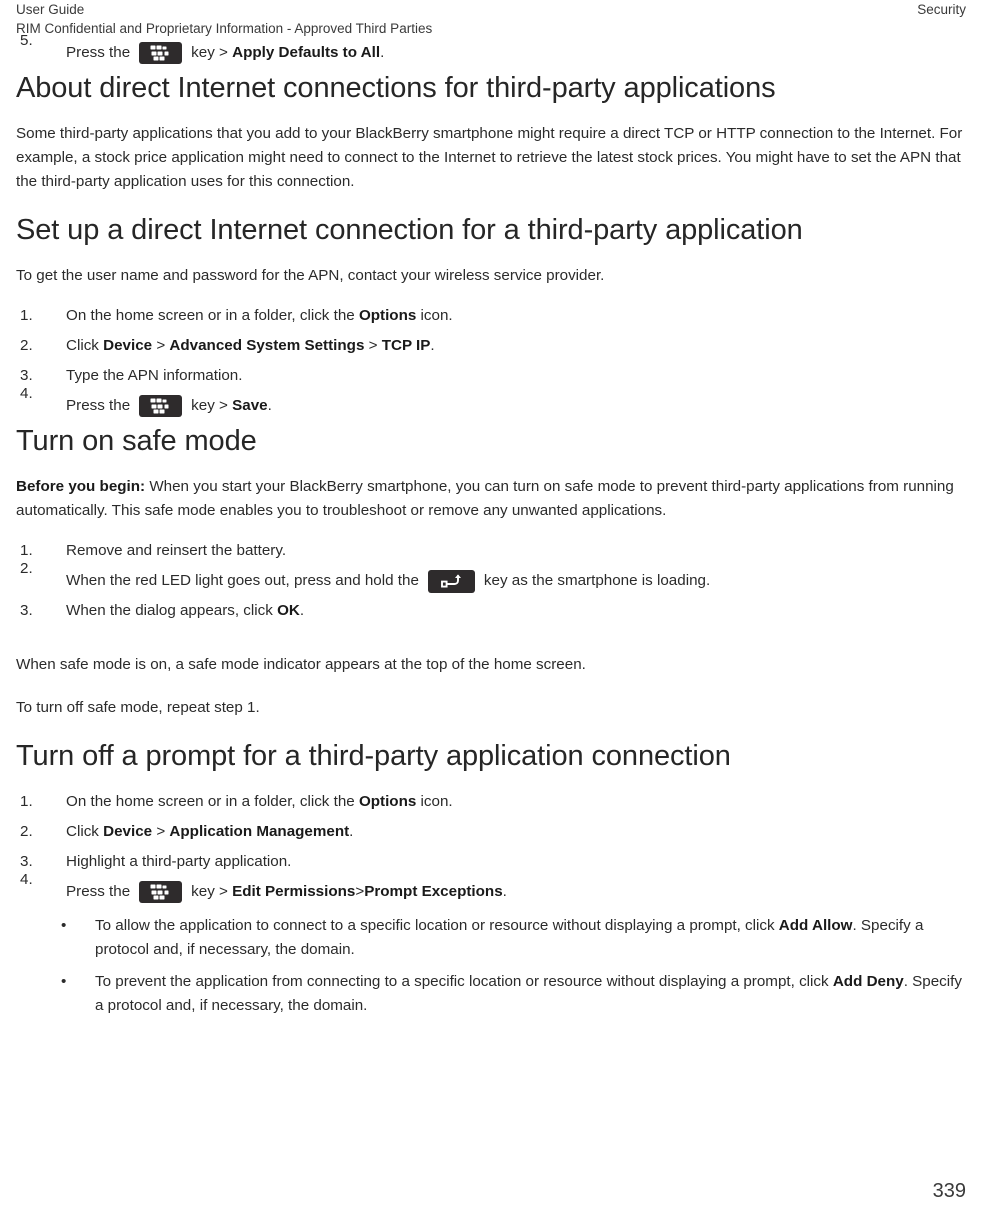  I want to click on step-text: Remove and reinsert the battery., so click(176, 550).